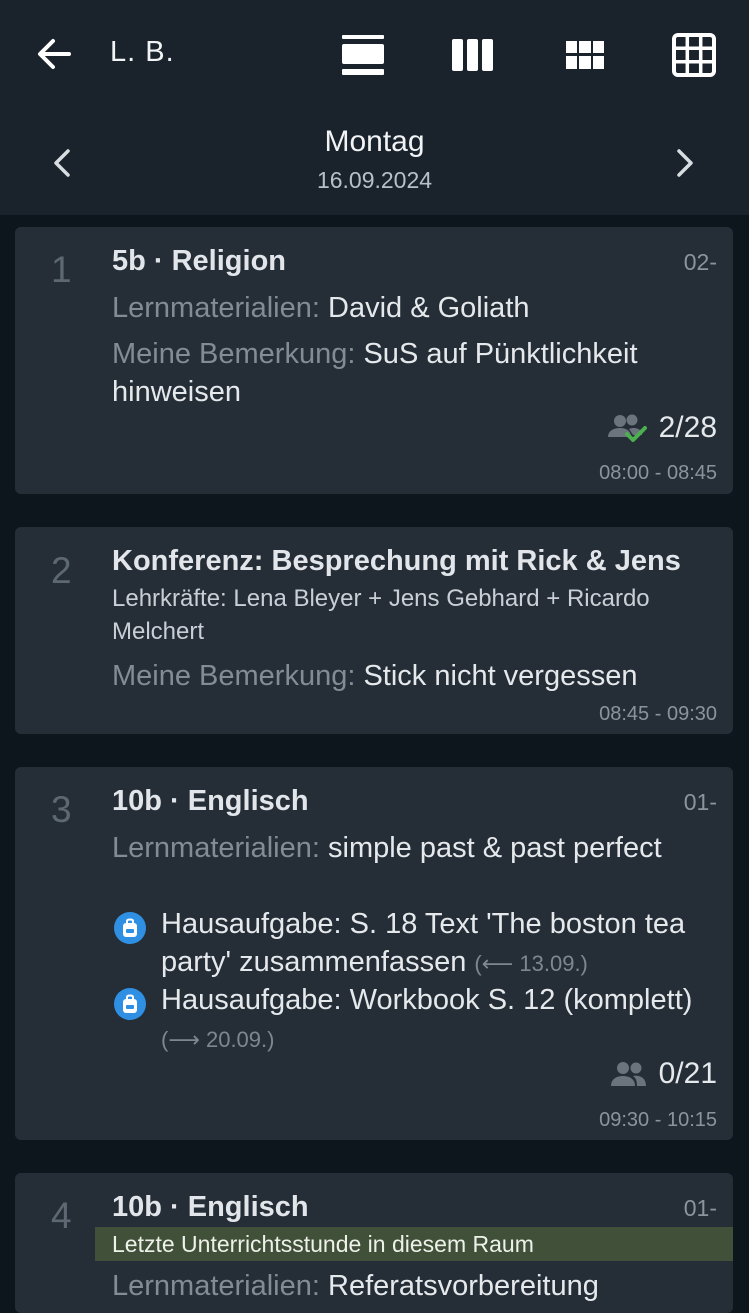 The height and width of the screenshot is (1313, 749). Describe the element at coordinates (687, 427) in the screenshot. I see `attendance-count: 2/28` at that location.